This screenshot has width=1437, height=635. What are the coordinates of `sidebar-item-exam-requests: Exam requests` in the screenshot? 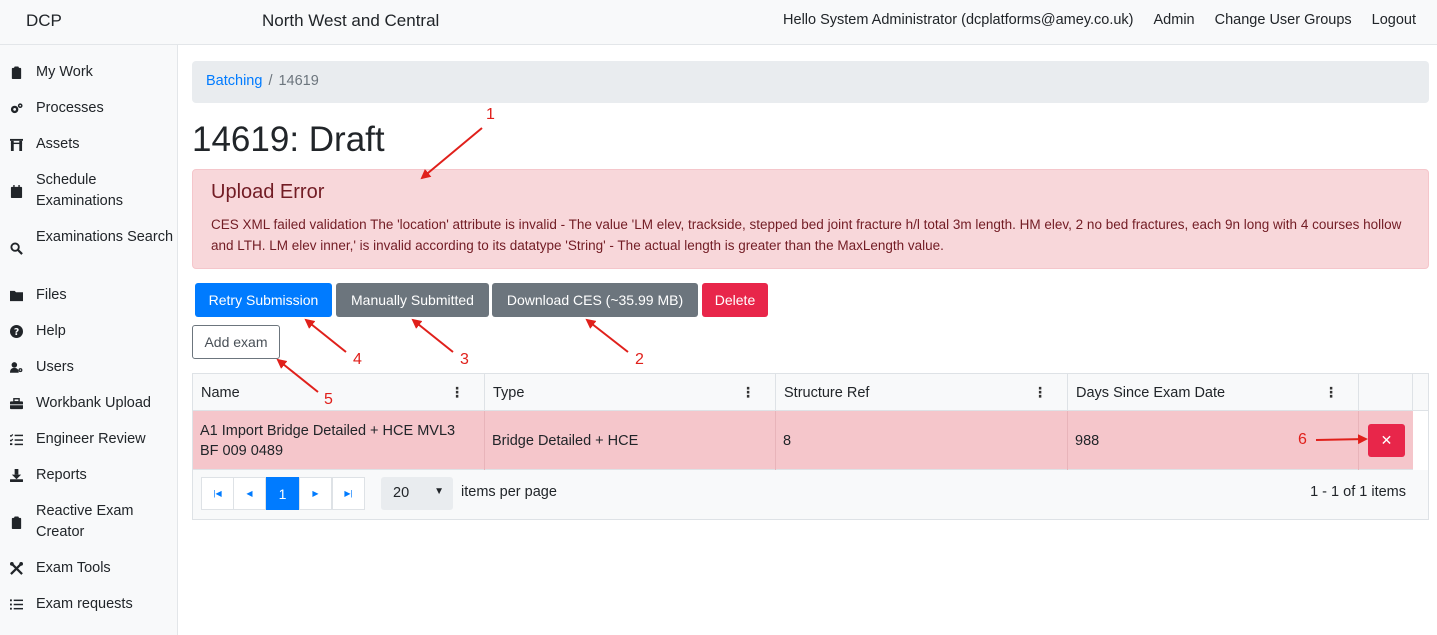 It's located at (93, 604).